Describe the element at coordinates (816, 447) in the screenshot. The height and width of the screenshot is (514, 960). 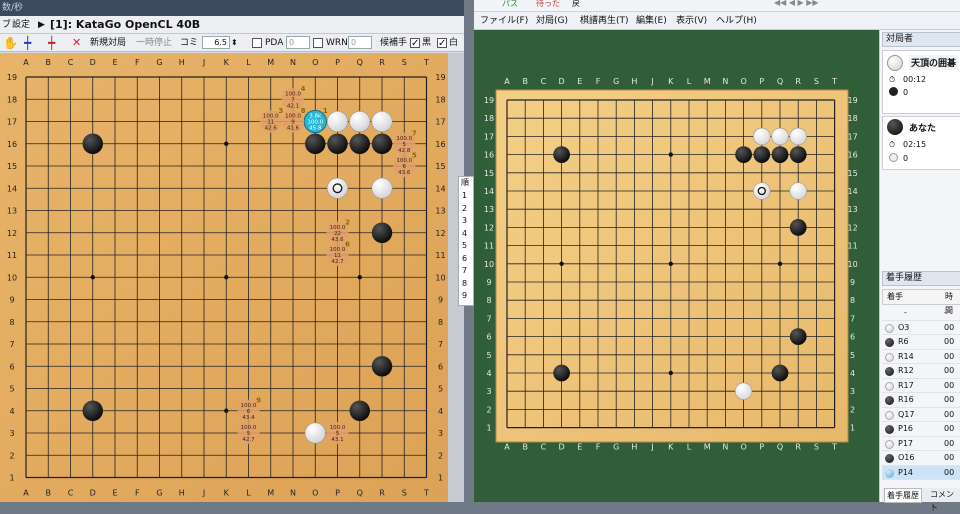
I see `col-label: S` at that location.